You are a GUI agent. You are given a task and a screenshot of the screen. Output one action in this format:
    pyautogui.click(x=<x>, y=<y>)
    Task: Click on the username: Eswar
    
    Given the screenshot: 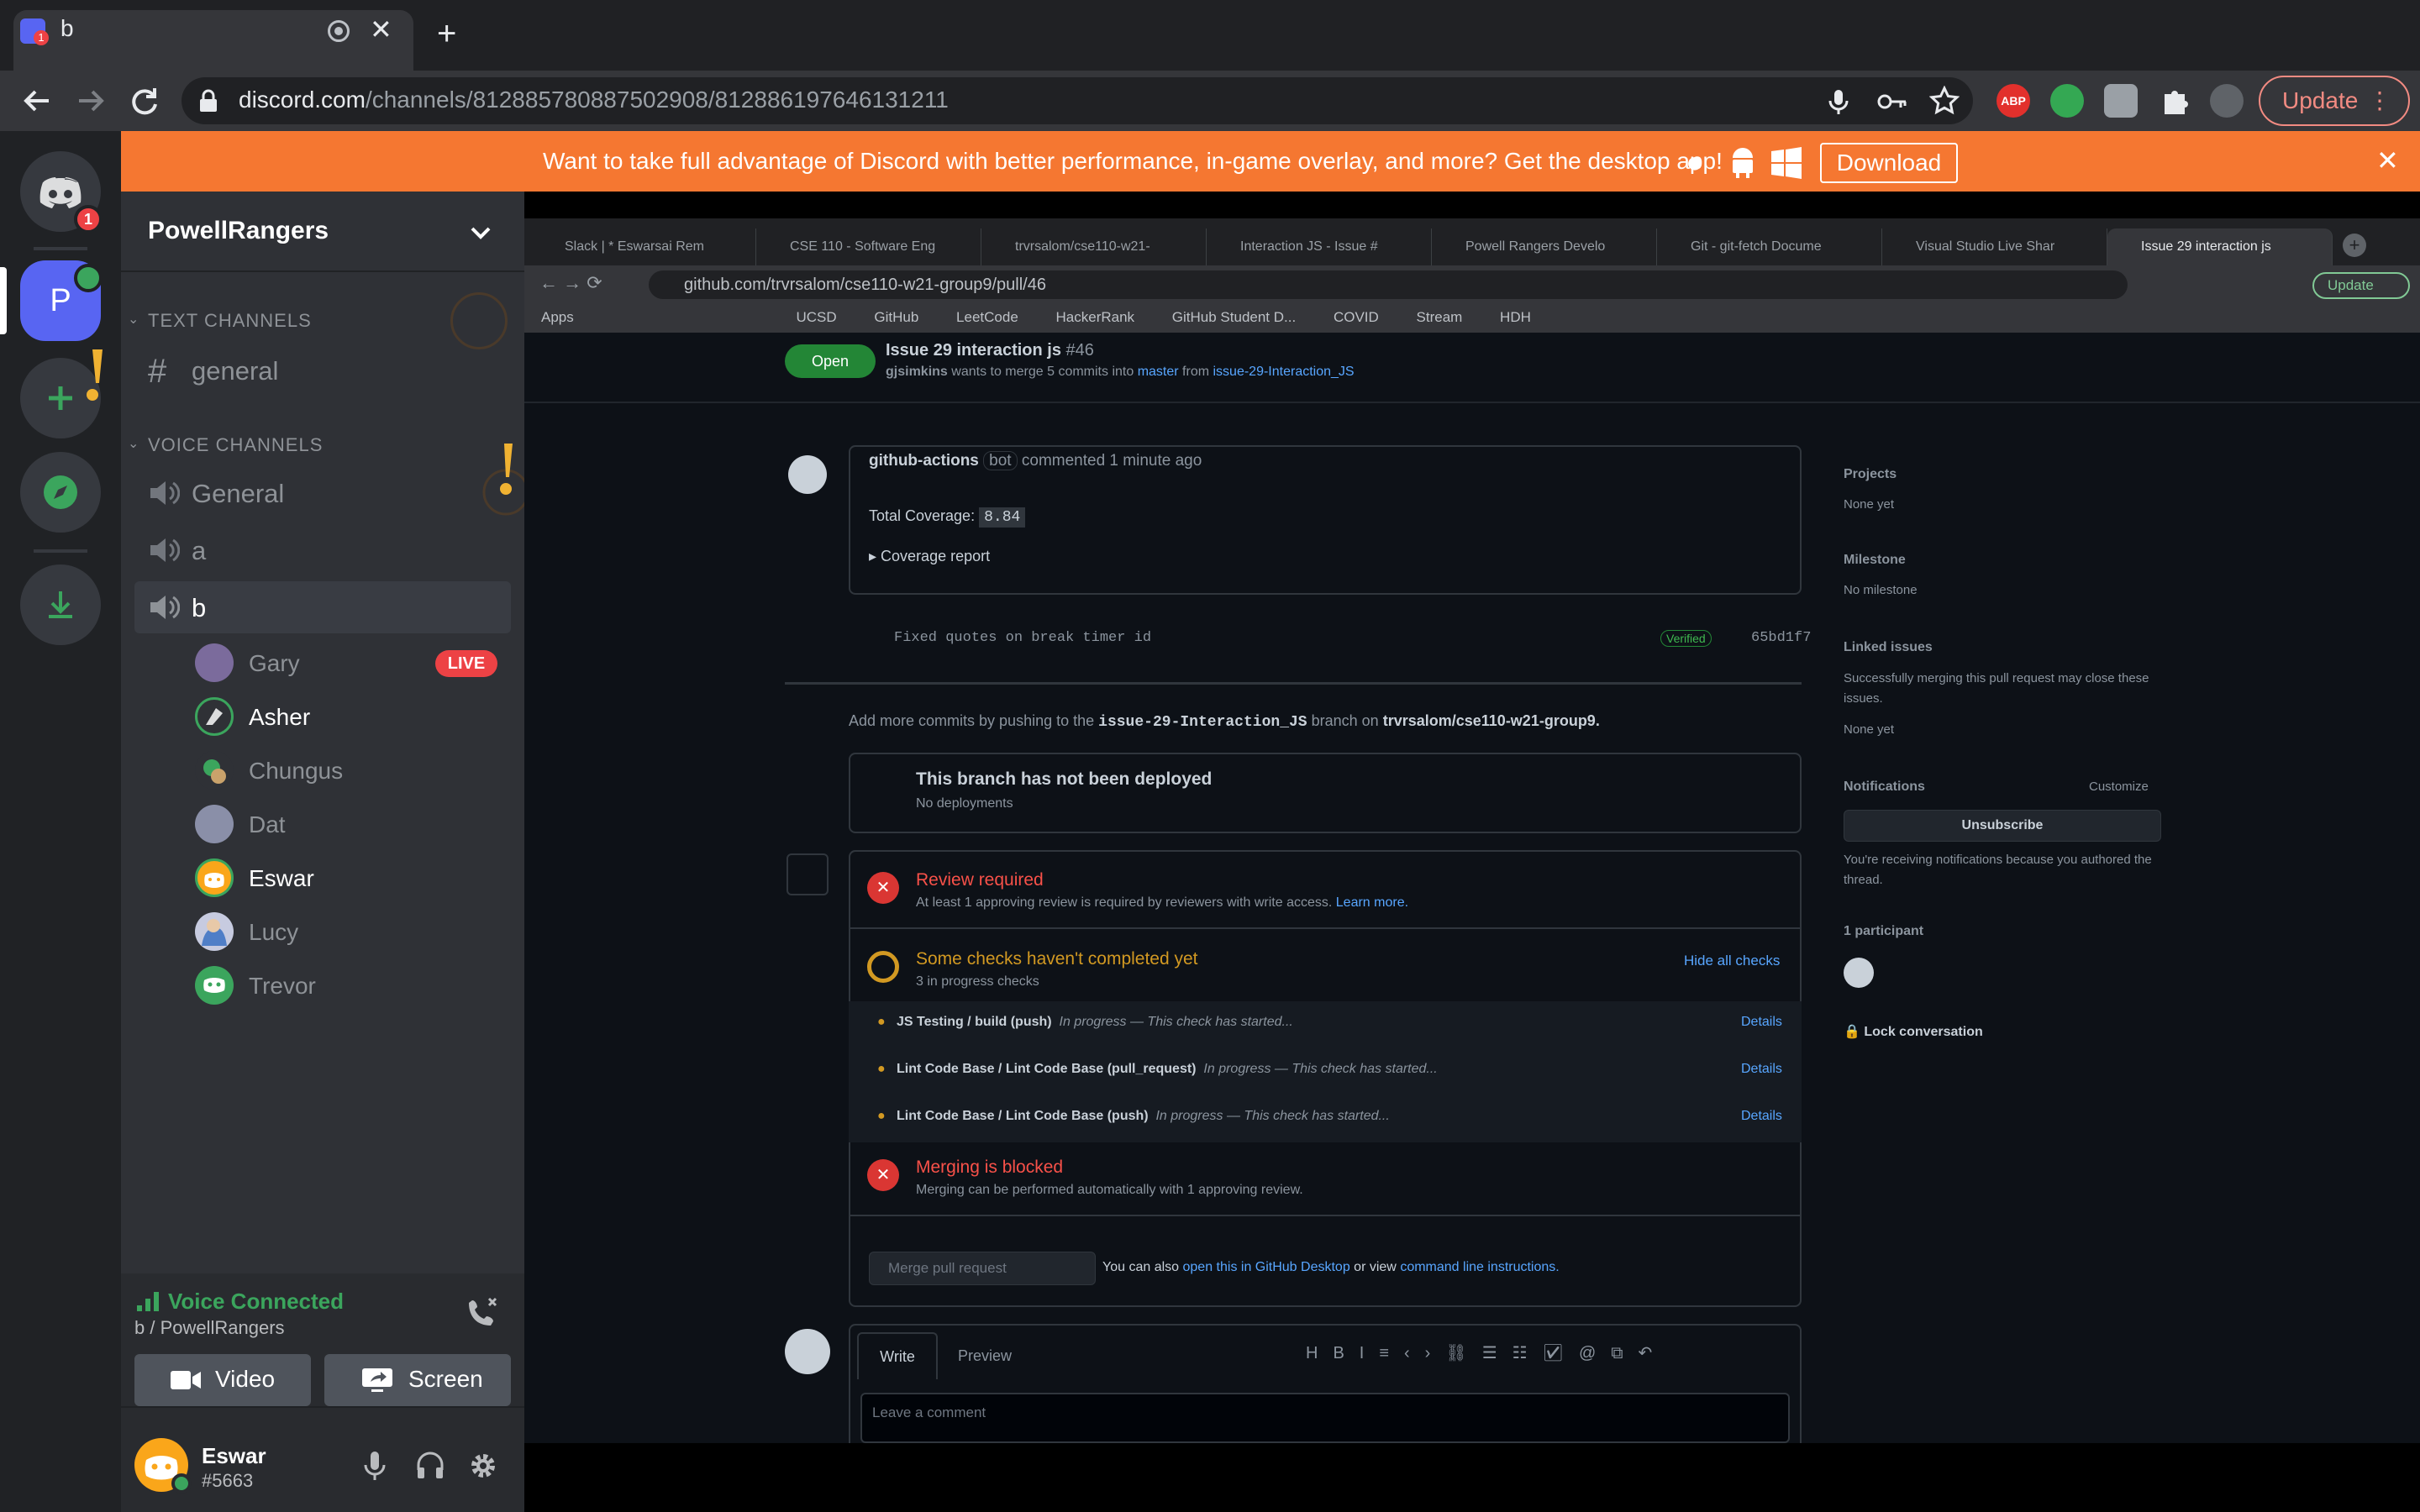 What is the action you would take?
    pyautogui.click(x=234, y=1456)
    